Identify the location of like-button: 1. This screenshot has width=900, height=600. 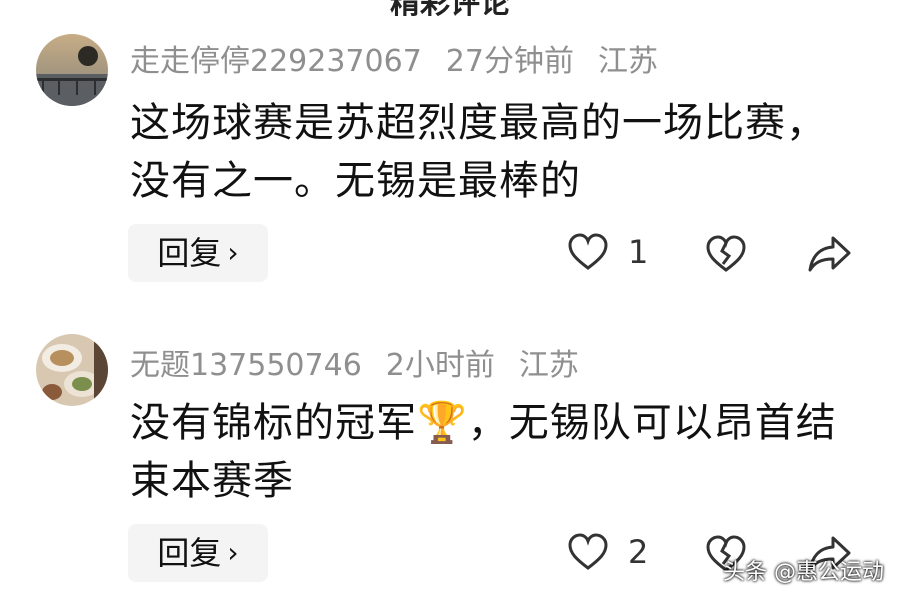
(607, 252).